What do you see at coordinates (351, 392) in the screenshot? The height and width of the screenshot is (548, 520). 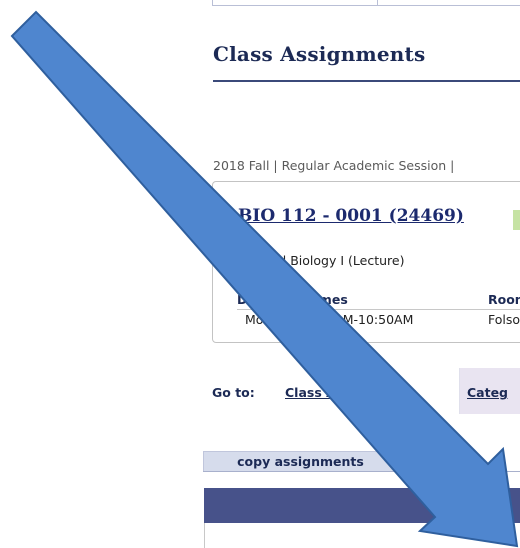 I see `tab-class-assignments-label: Class Assignments` at bounding box center [351, 392].